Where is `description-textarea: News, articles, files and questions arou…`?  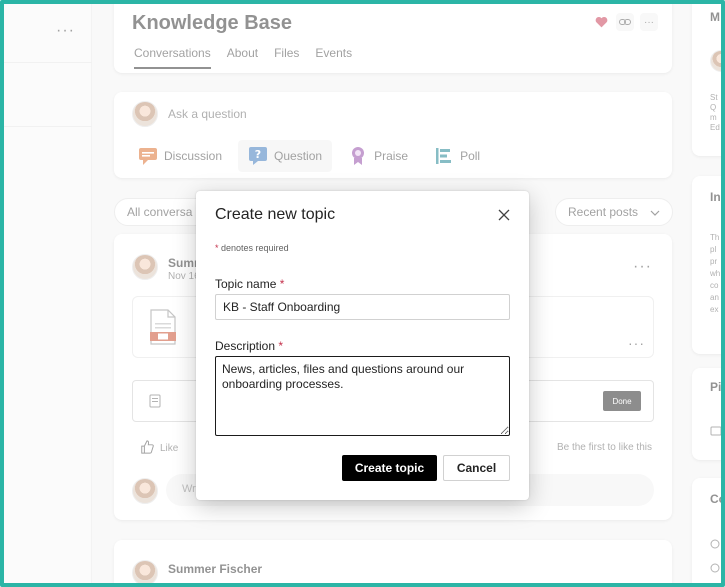 description-textarea: News, articles, files and questions arou… is located at coordinates (362, 396).